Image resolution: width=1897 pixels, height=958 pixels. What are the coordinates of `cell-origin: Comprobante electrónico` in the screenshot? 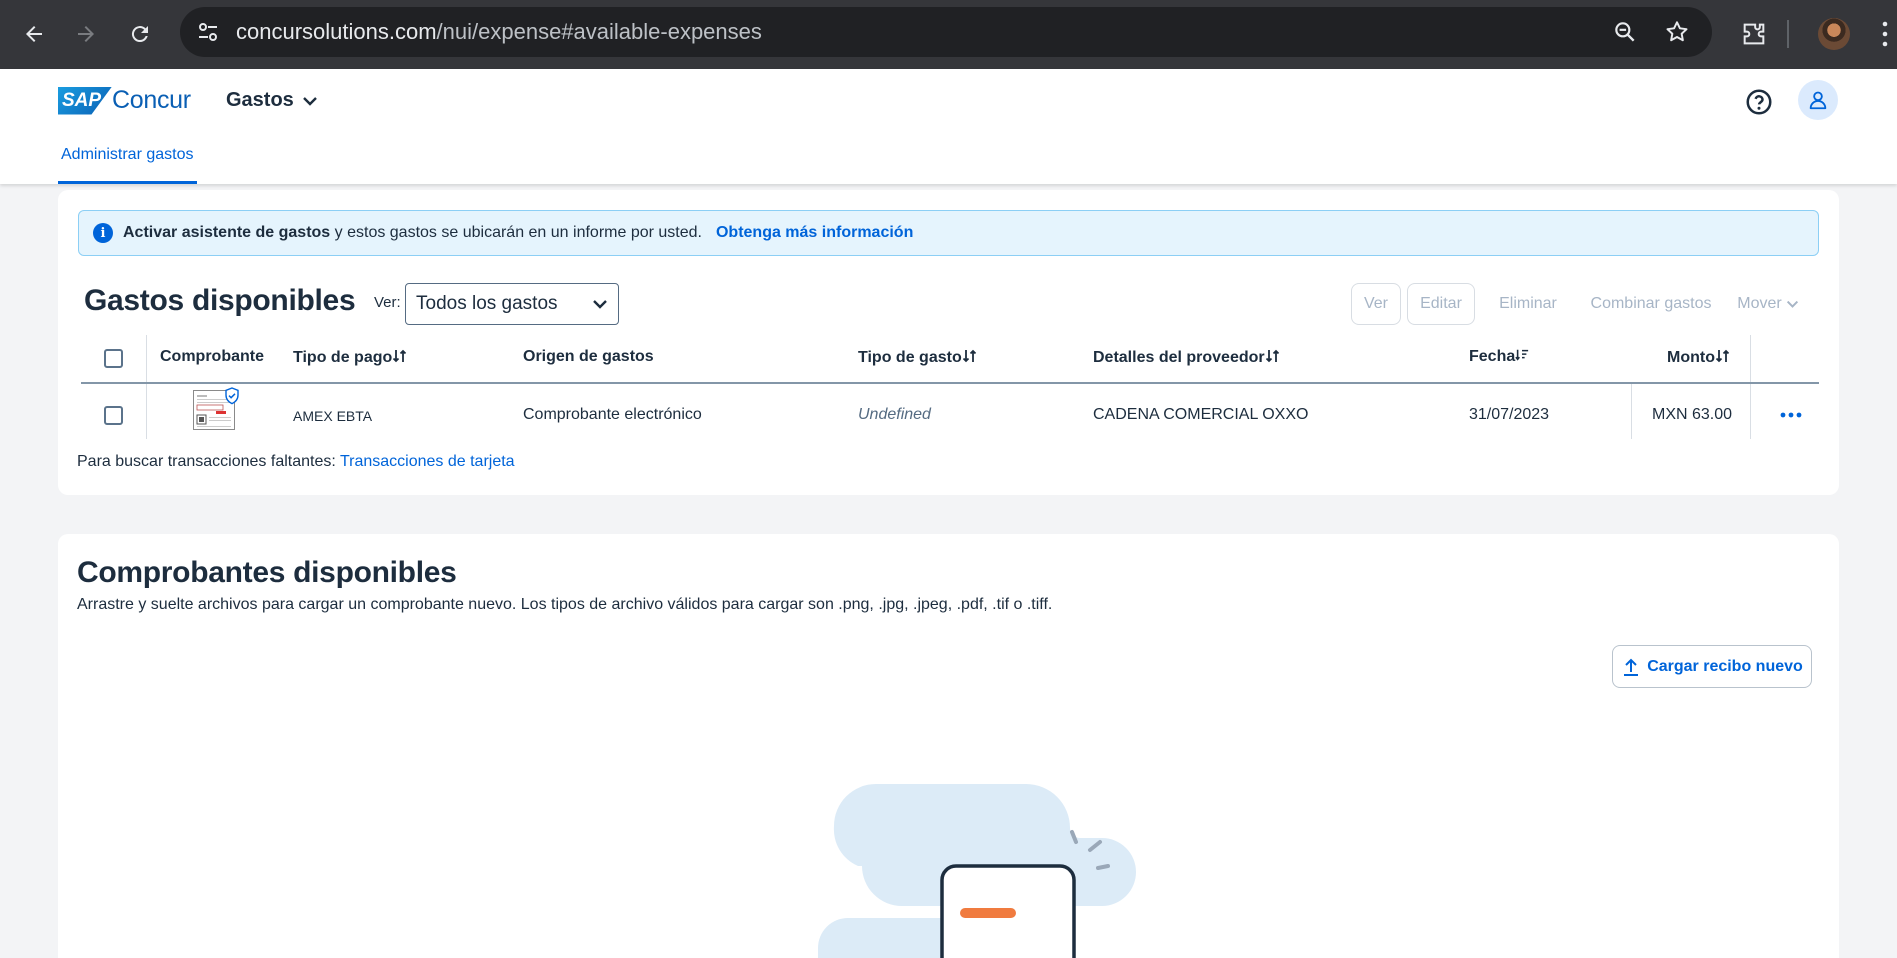 It's located at (612, 414).